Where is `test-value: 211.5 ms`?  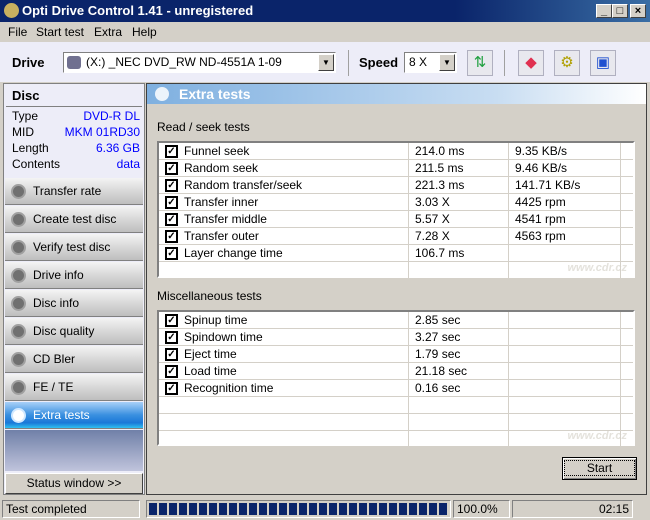
test-value: 211.5 ms is located at coordinates (439, 168).